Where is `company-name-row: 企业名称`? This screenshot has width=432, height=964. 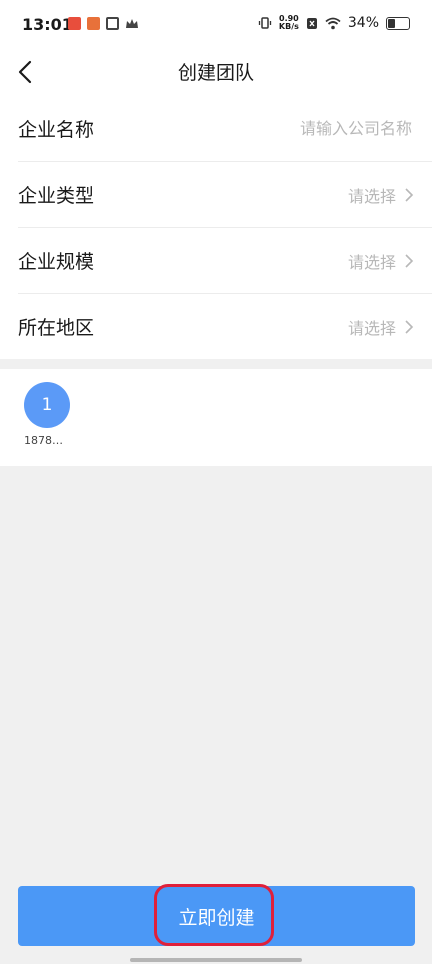 company-name-row: 企业名称 is located at coordinates (225, 129).